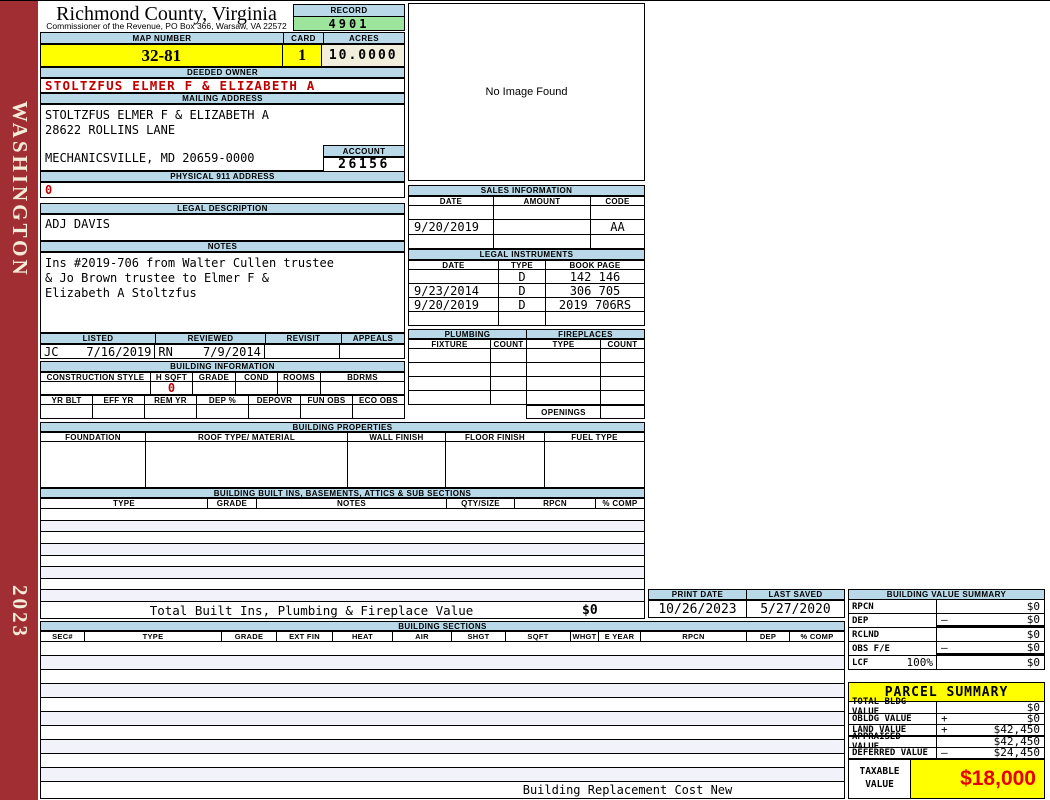 This screenshot has width=1050, height=800. What do you see at coordinates (617, 201) in the screenshot?
I see `sales-code-label: CODE` at bounding box center [617, 201].